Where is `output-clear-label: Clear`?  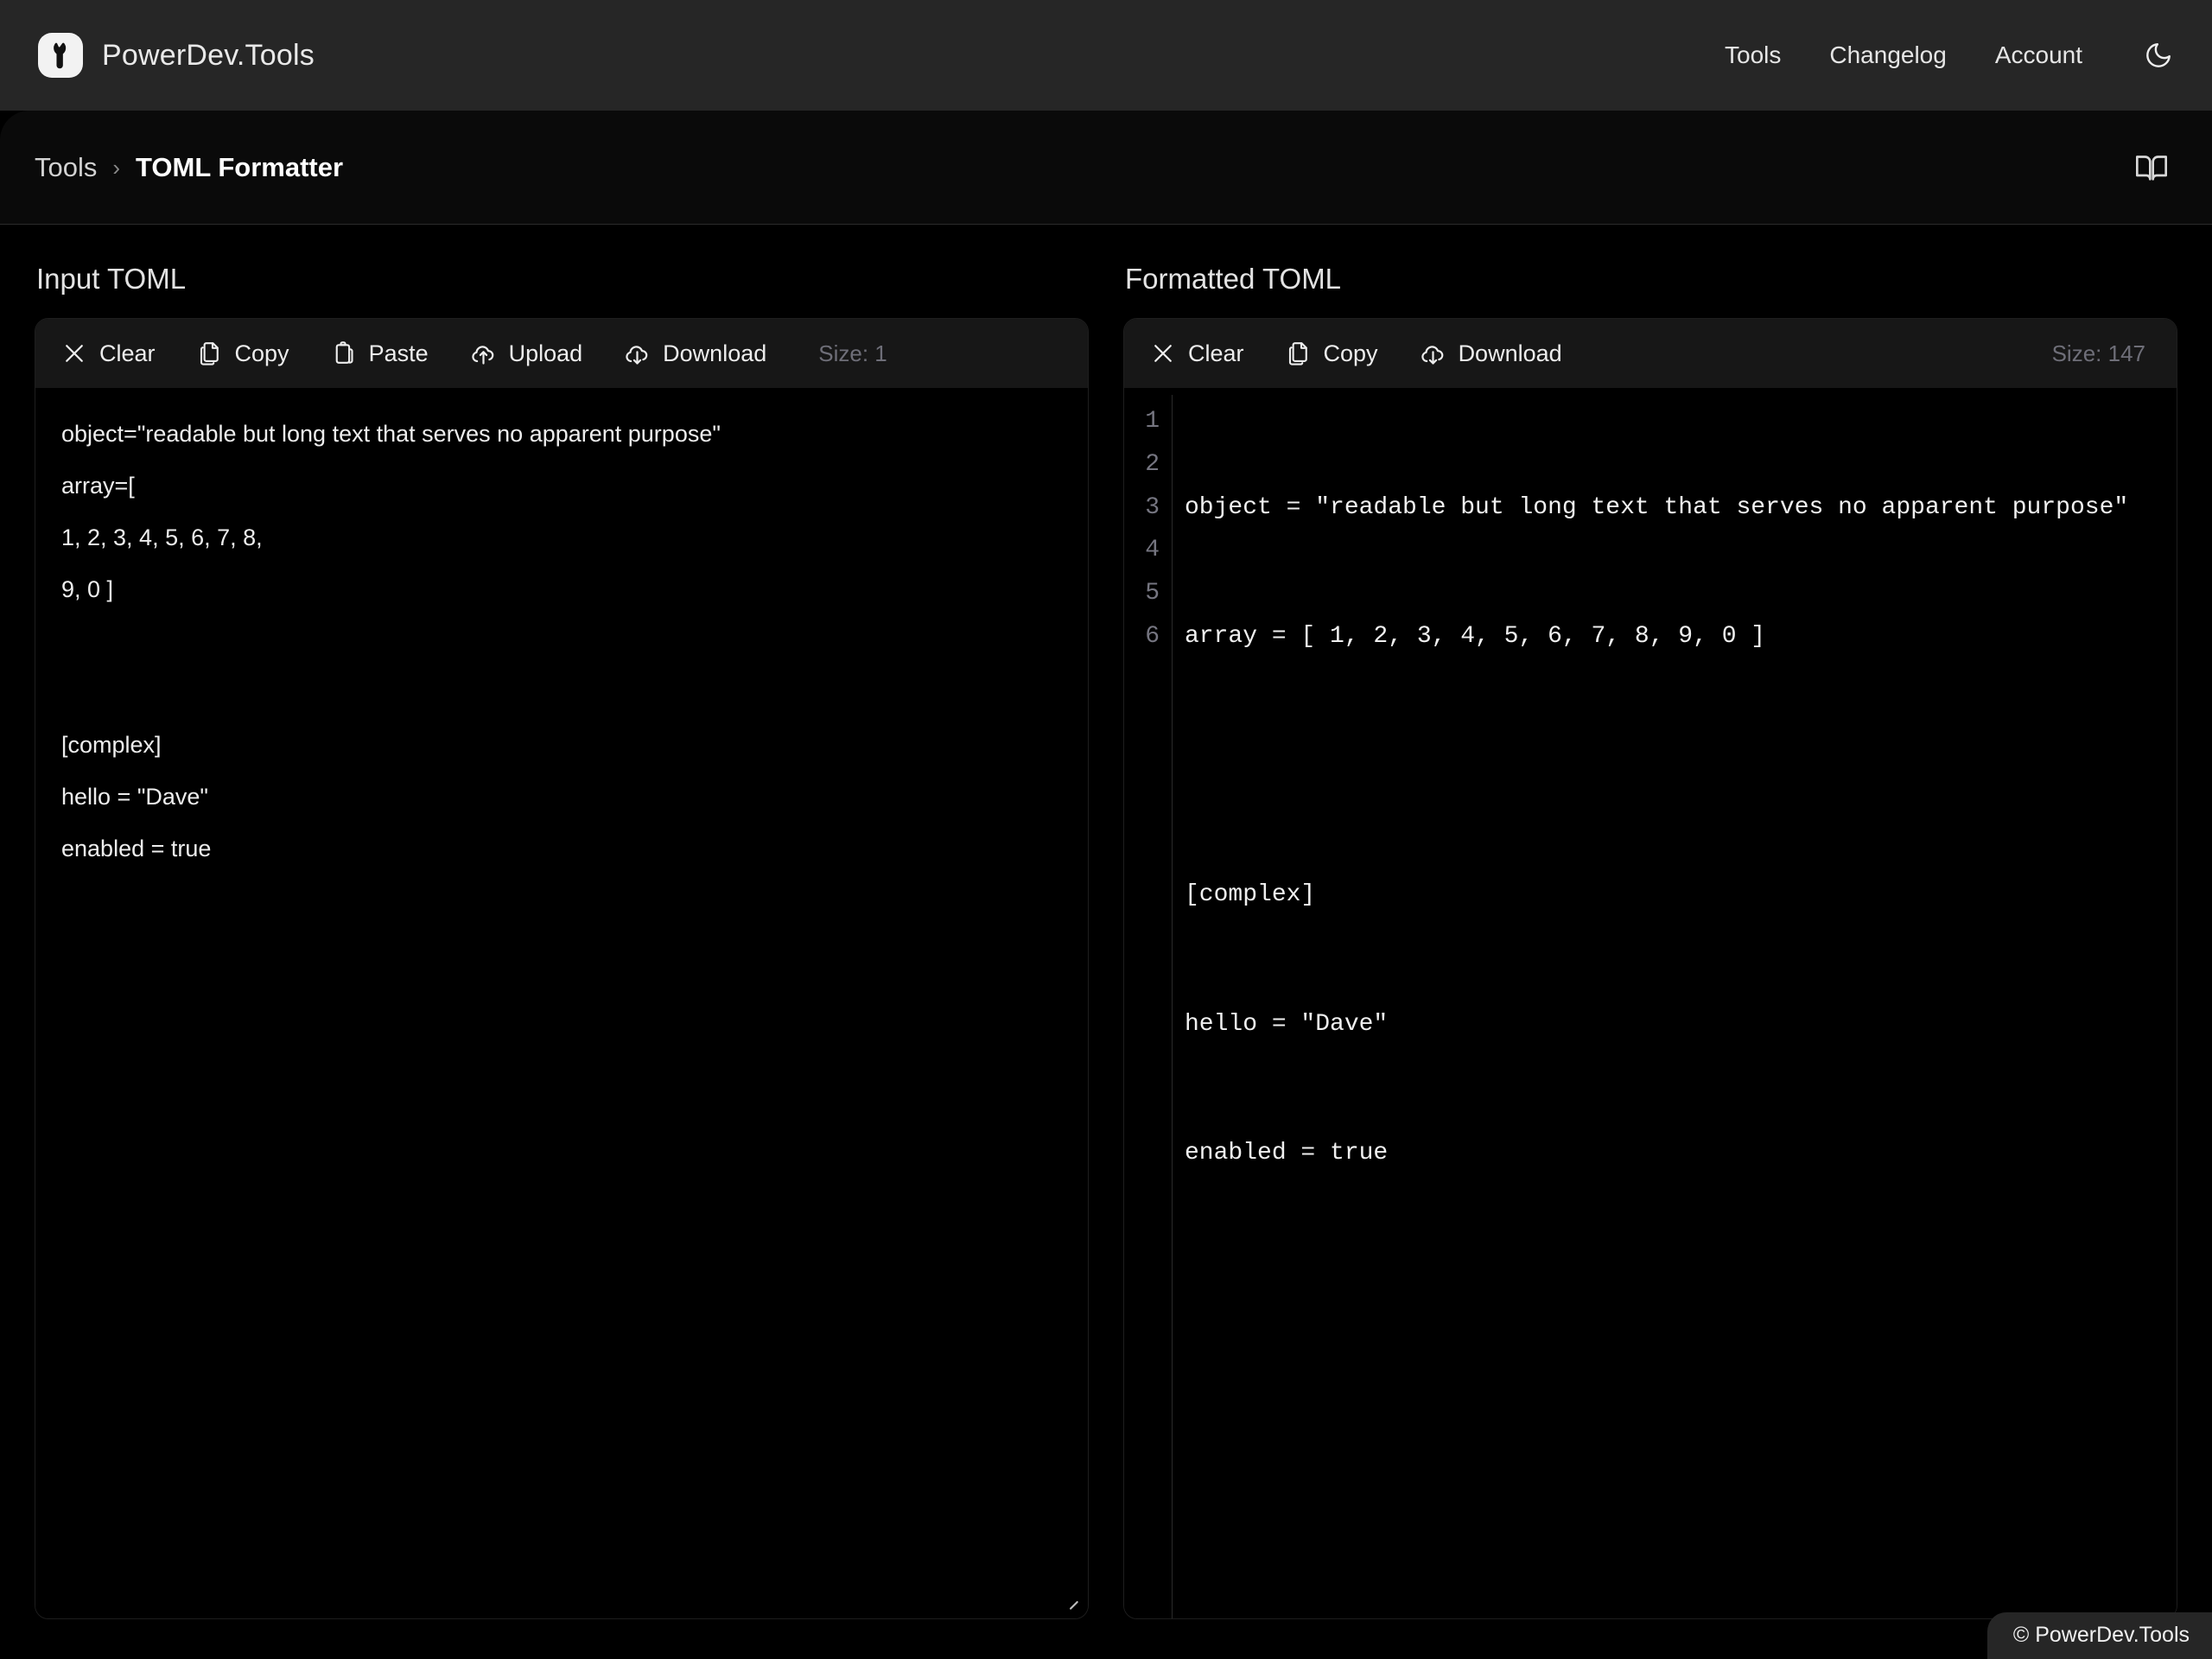 output-clear-label: Clear is located at coordinates (1216, 353).